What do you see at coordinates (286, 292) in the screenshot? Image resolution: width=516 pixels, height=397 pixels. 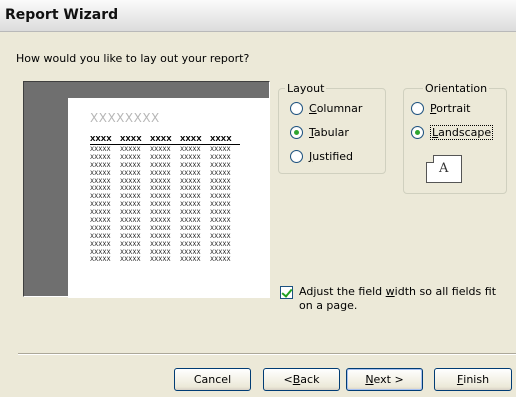 I see `adjust-field-width-checkbox` at bounding box center [286, 292].